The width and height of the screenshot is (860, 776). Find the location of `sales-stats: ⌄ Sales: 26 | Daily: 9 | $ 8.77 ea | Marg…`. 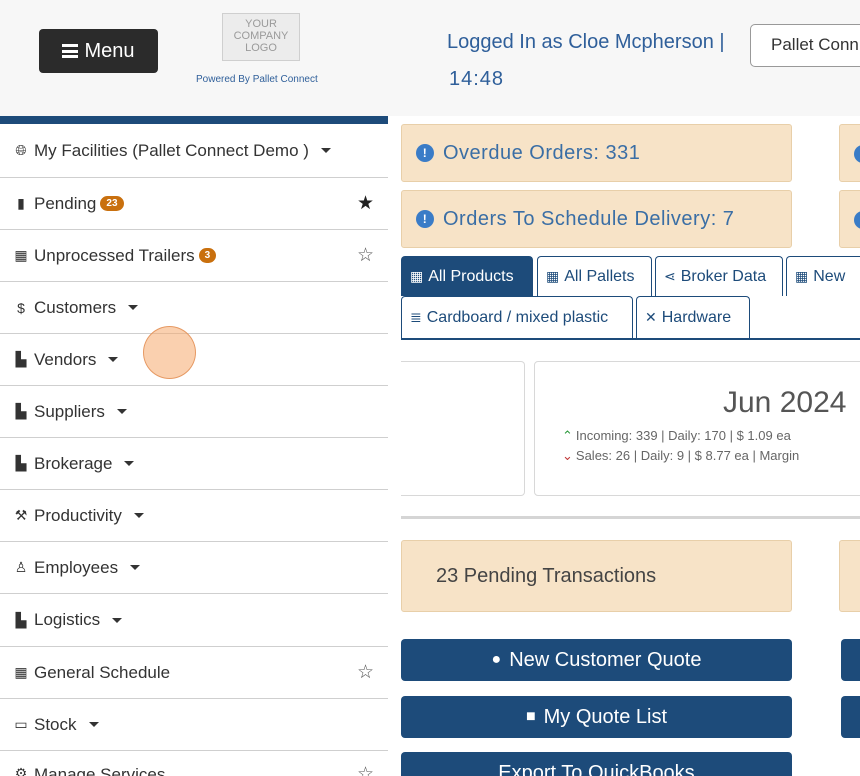

sales-stats: ⌄ Sales: 26 | Daily: 9 | $ 8.77 ea | Marg… is located at coordinates (681, 455).